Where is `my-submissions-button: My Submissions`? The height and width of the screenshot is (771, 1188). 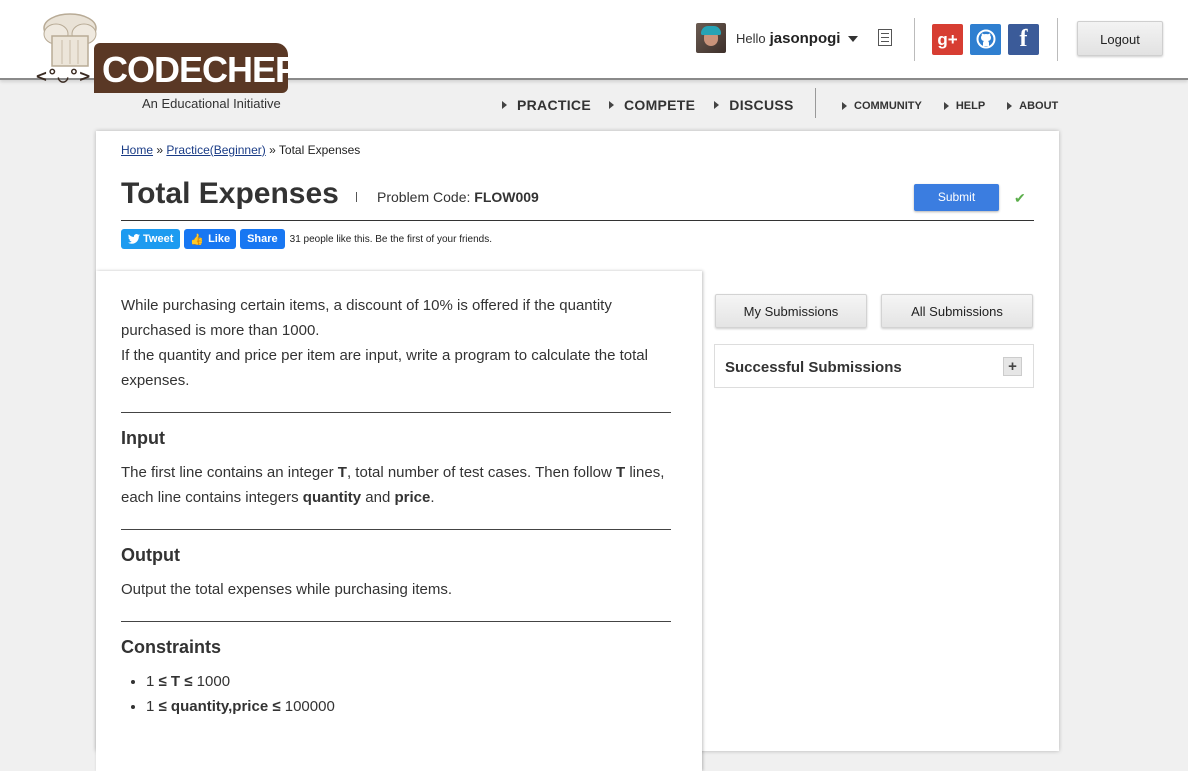 my-submissions-button: My Submissions is located at coordinates (791, 311).